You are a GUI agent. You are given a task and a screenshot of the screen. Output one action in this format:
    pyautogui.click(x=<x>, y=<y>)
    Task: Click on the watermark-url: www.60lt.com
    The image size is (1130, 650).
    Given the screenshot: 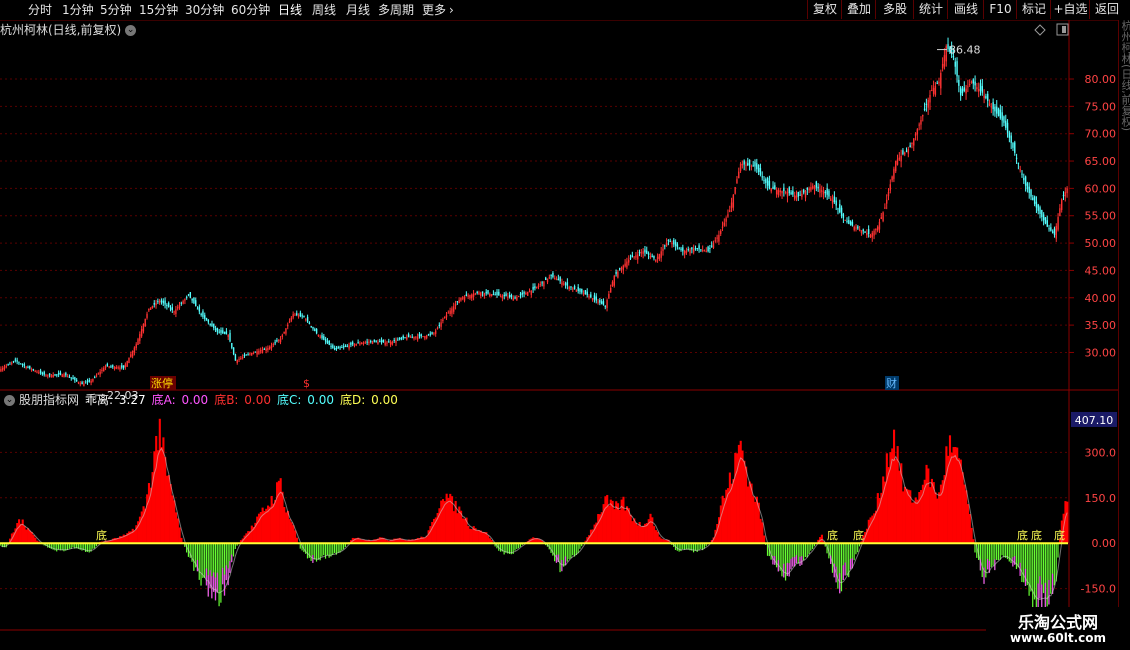 What is the action you would take?
    pyautogui.click(x=1058, y=638)
    